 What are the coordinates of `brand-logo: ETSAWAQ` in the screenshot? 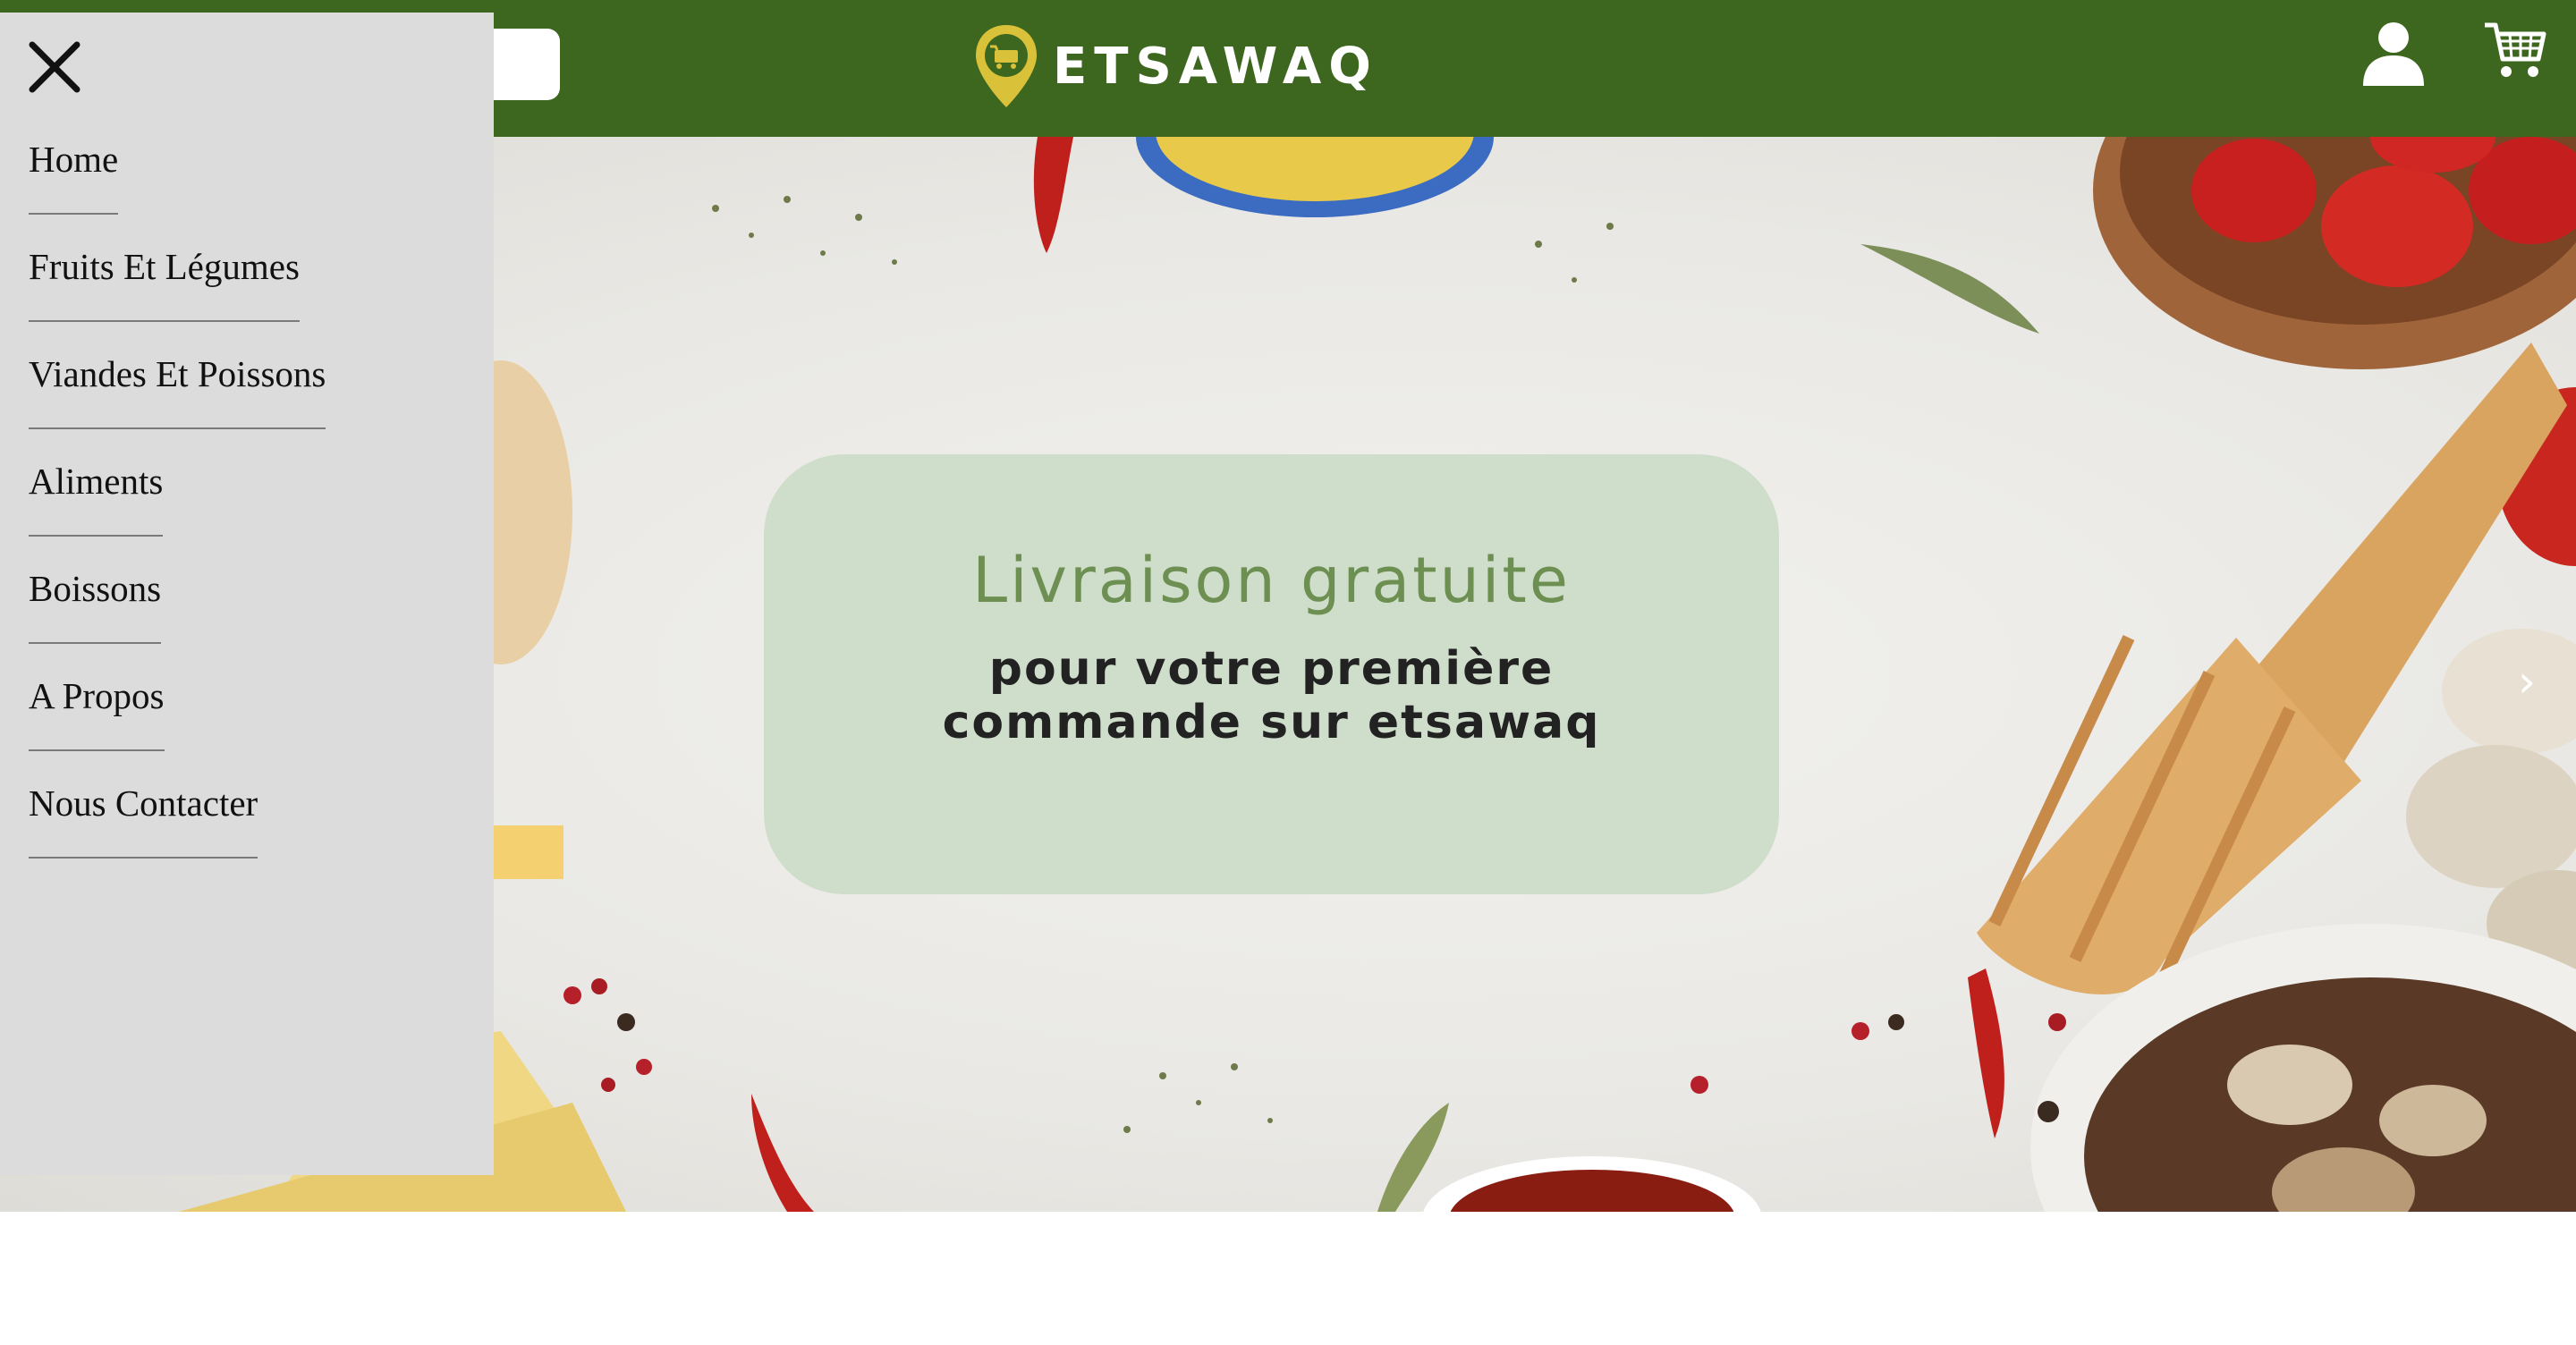 It's located at (1174, 66).